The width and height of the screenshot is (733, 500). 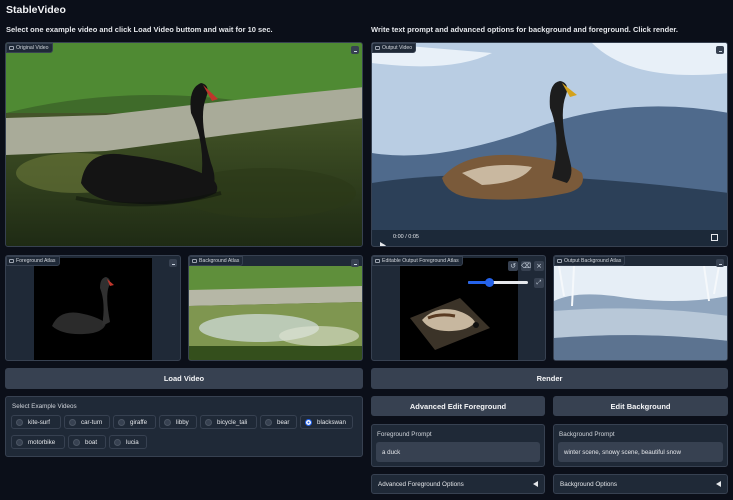 I want to click on example-videos-label: Select Example Videos, so click(x=44, y=406).